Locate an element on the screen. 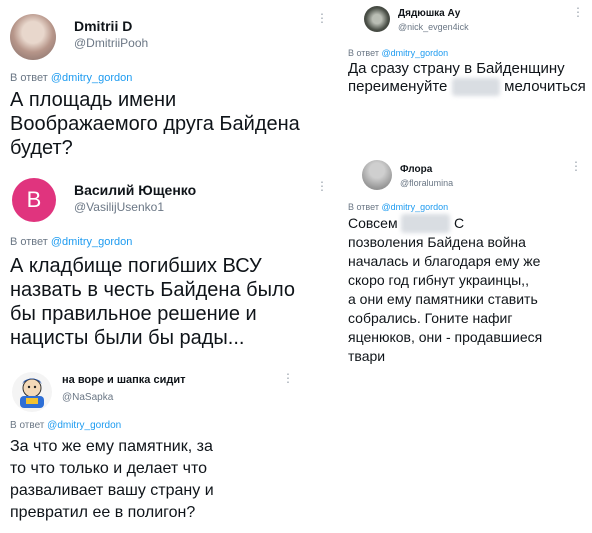 The height and width of the screenshot is (533, 592). text-line: твари is located at coordinates (367, 356).